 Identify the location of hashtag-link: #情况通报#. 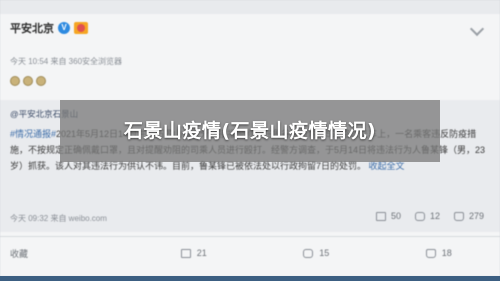
(33, 134).